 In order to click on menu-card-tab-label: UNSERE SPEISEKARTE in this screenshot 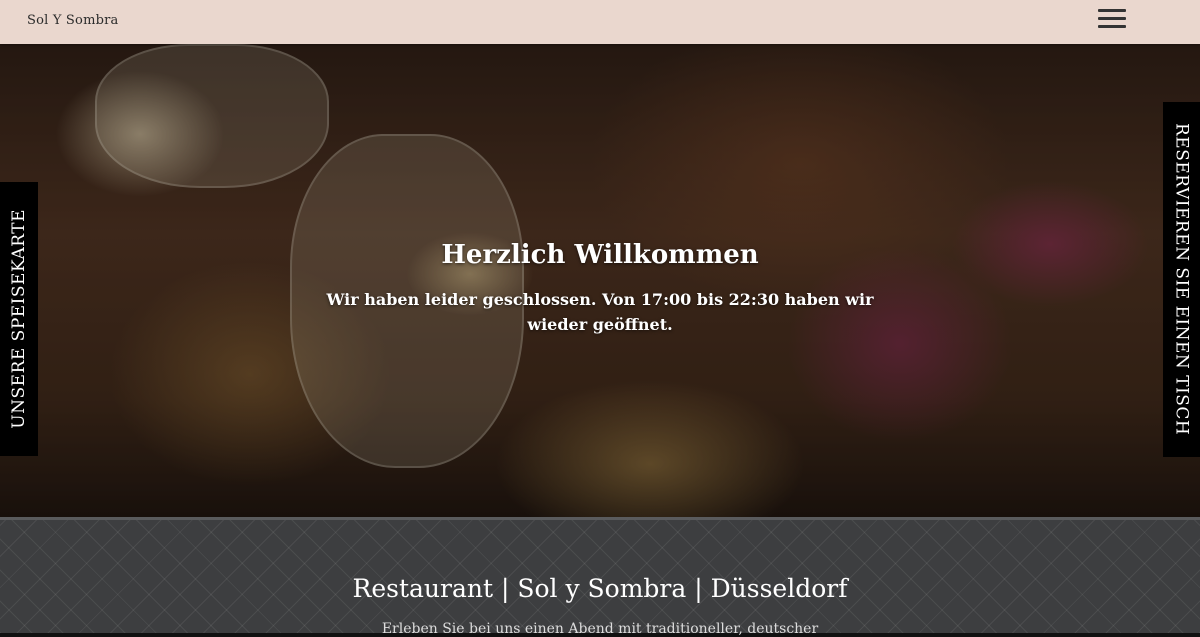, I will do `click(19, 319)`.